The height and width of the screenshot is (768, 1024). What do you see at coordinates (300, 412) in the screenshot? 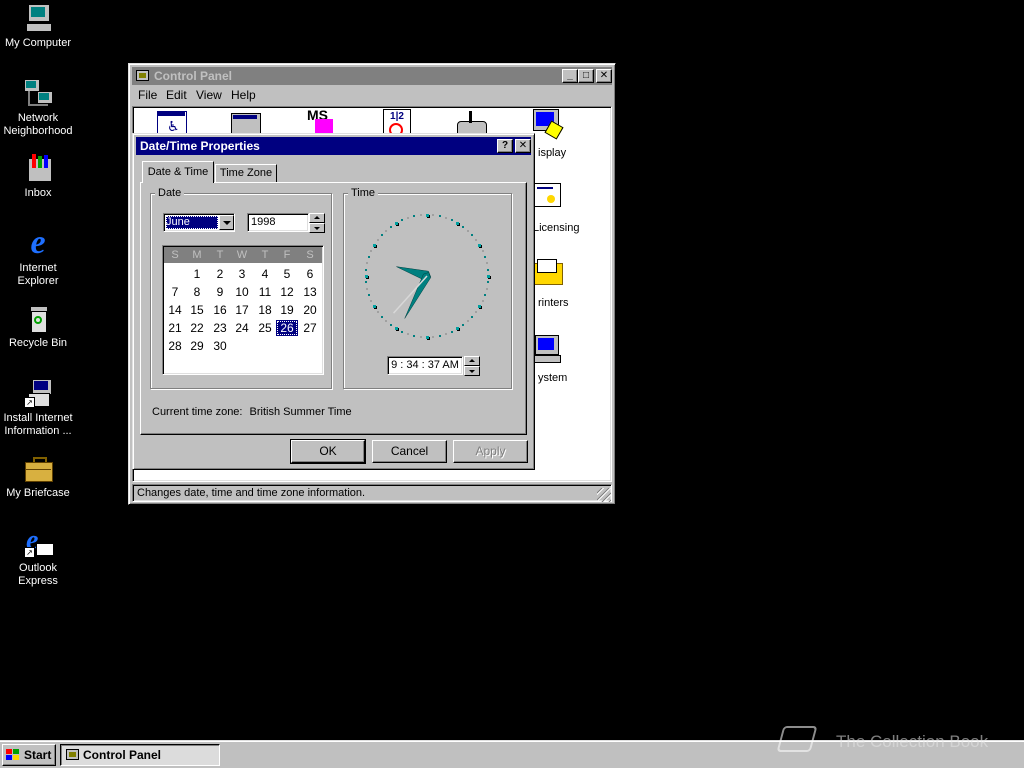
I see `timezone-value: British Summer Time` at bounding box center [300, 412].